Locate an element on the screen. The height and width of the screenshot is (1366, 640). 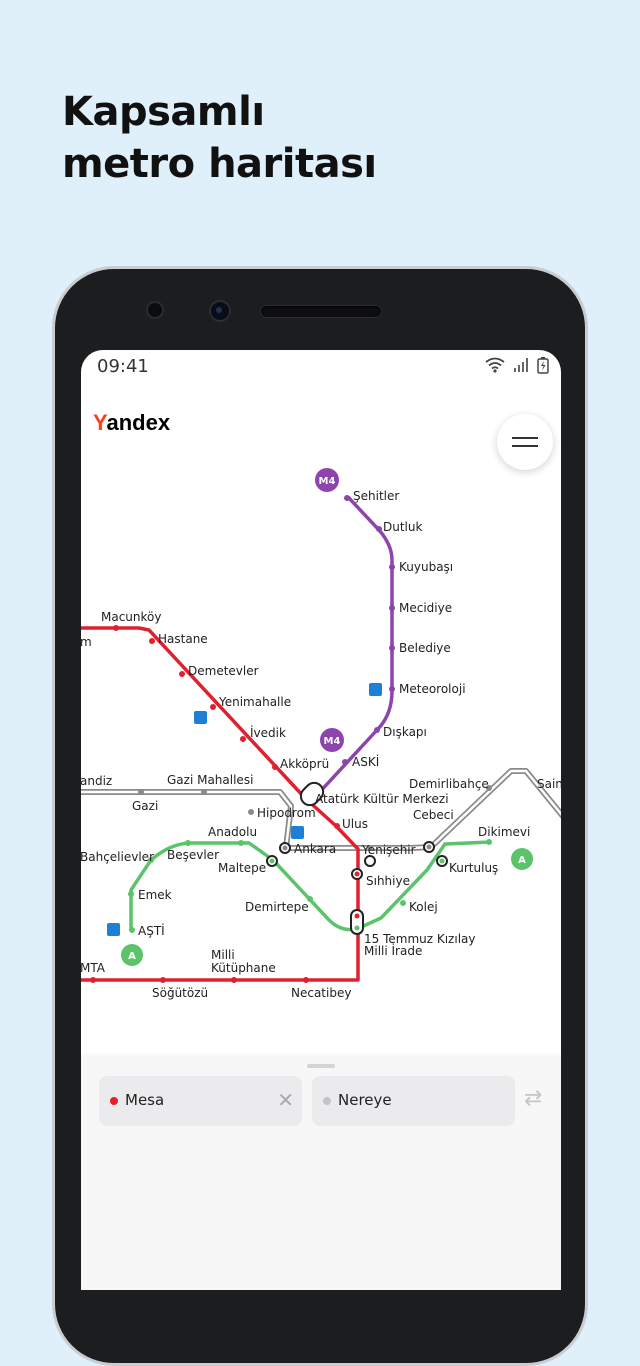
wifi-icon is located at coordinates (495, 365).